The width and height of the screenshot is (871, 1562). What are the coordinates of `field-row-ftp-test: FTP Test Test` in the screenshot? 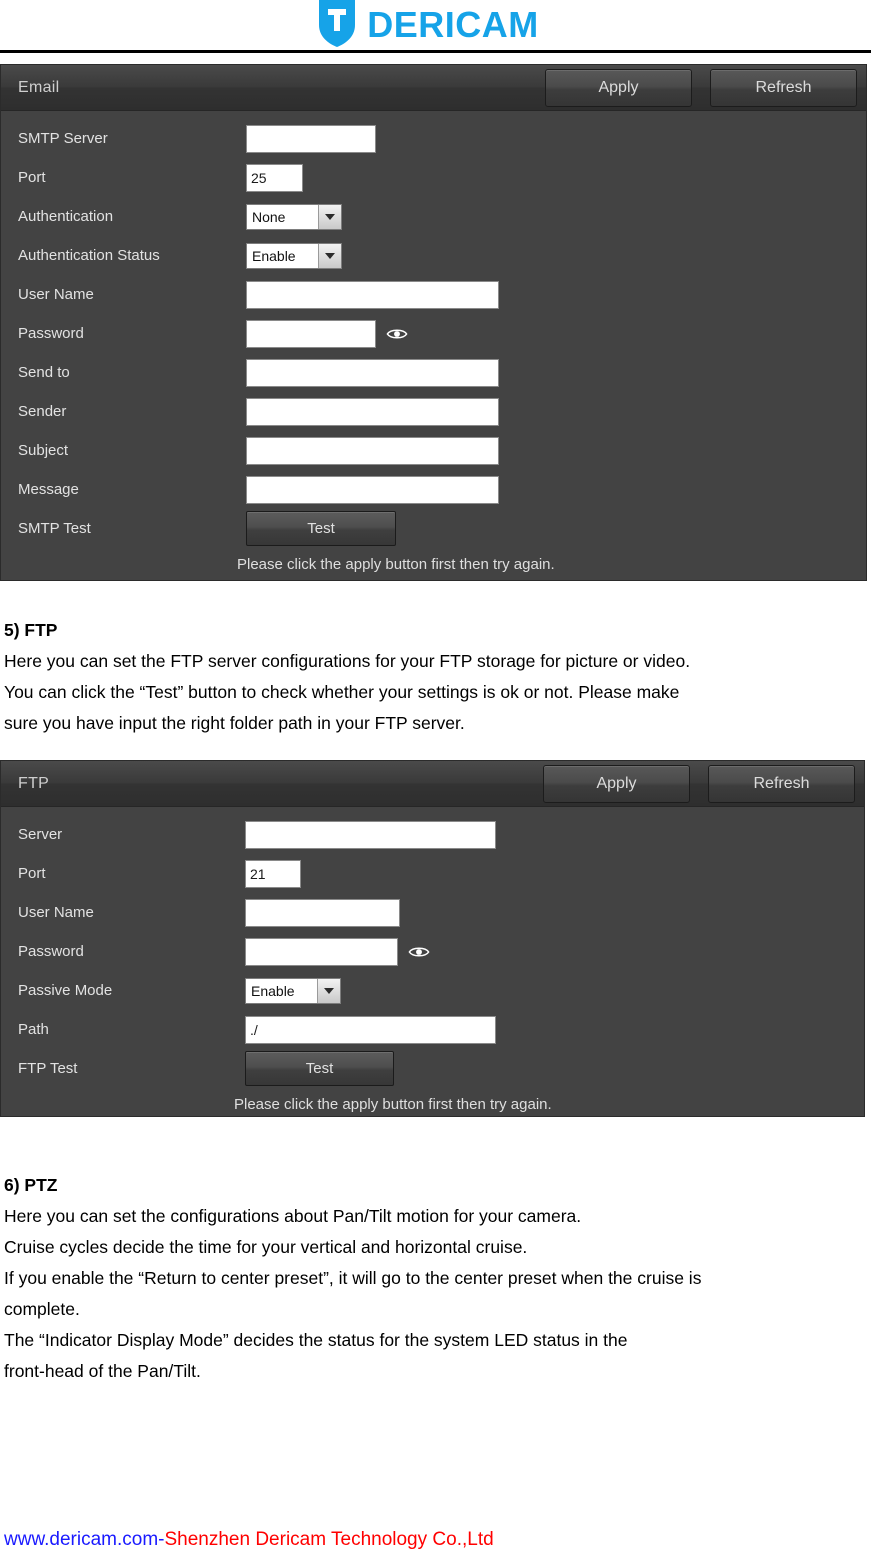 It's located at (432, 1068).